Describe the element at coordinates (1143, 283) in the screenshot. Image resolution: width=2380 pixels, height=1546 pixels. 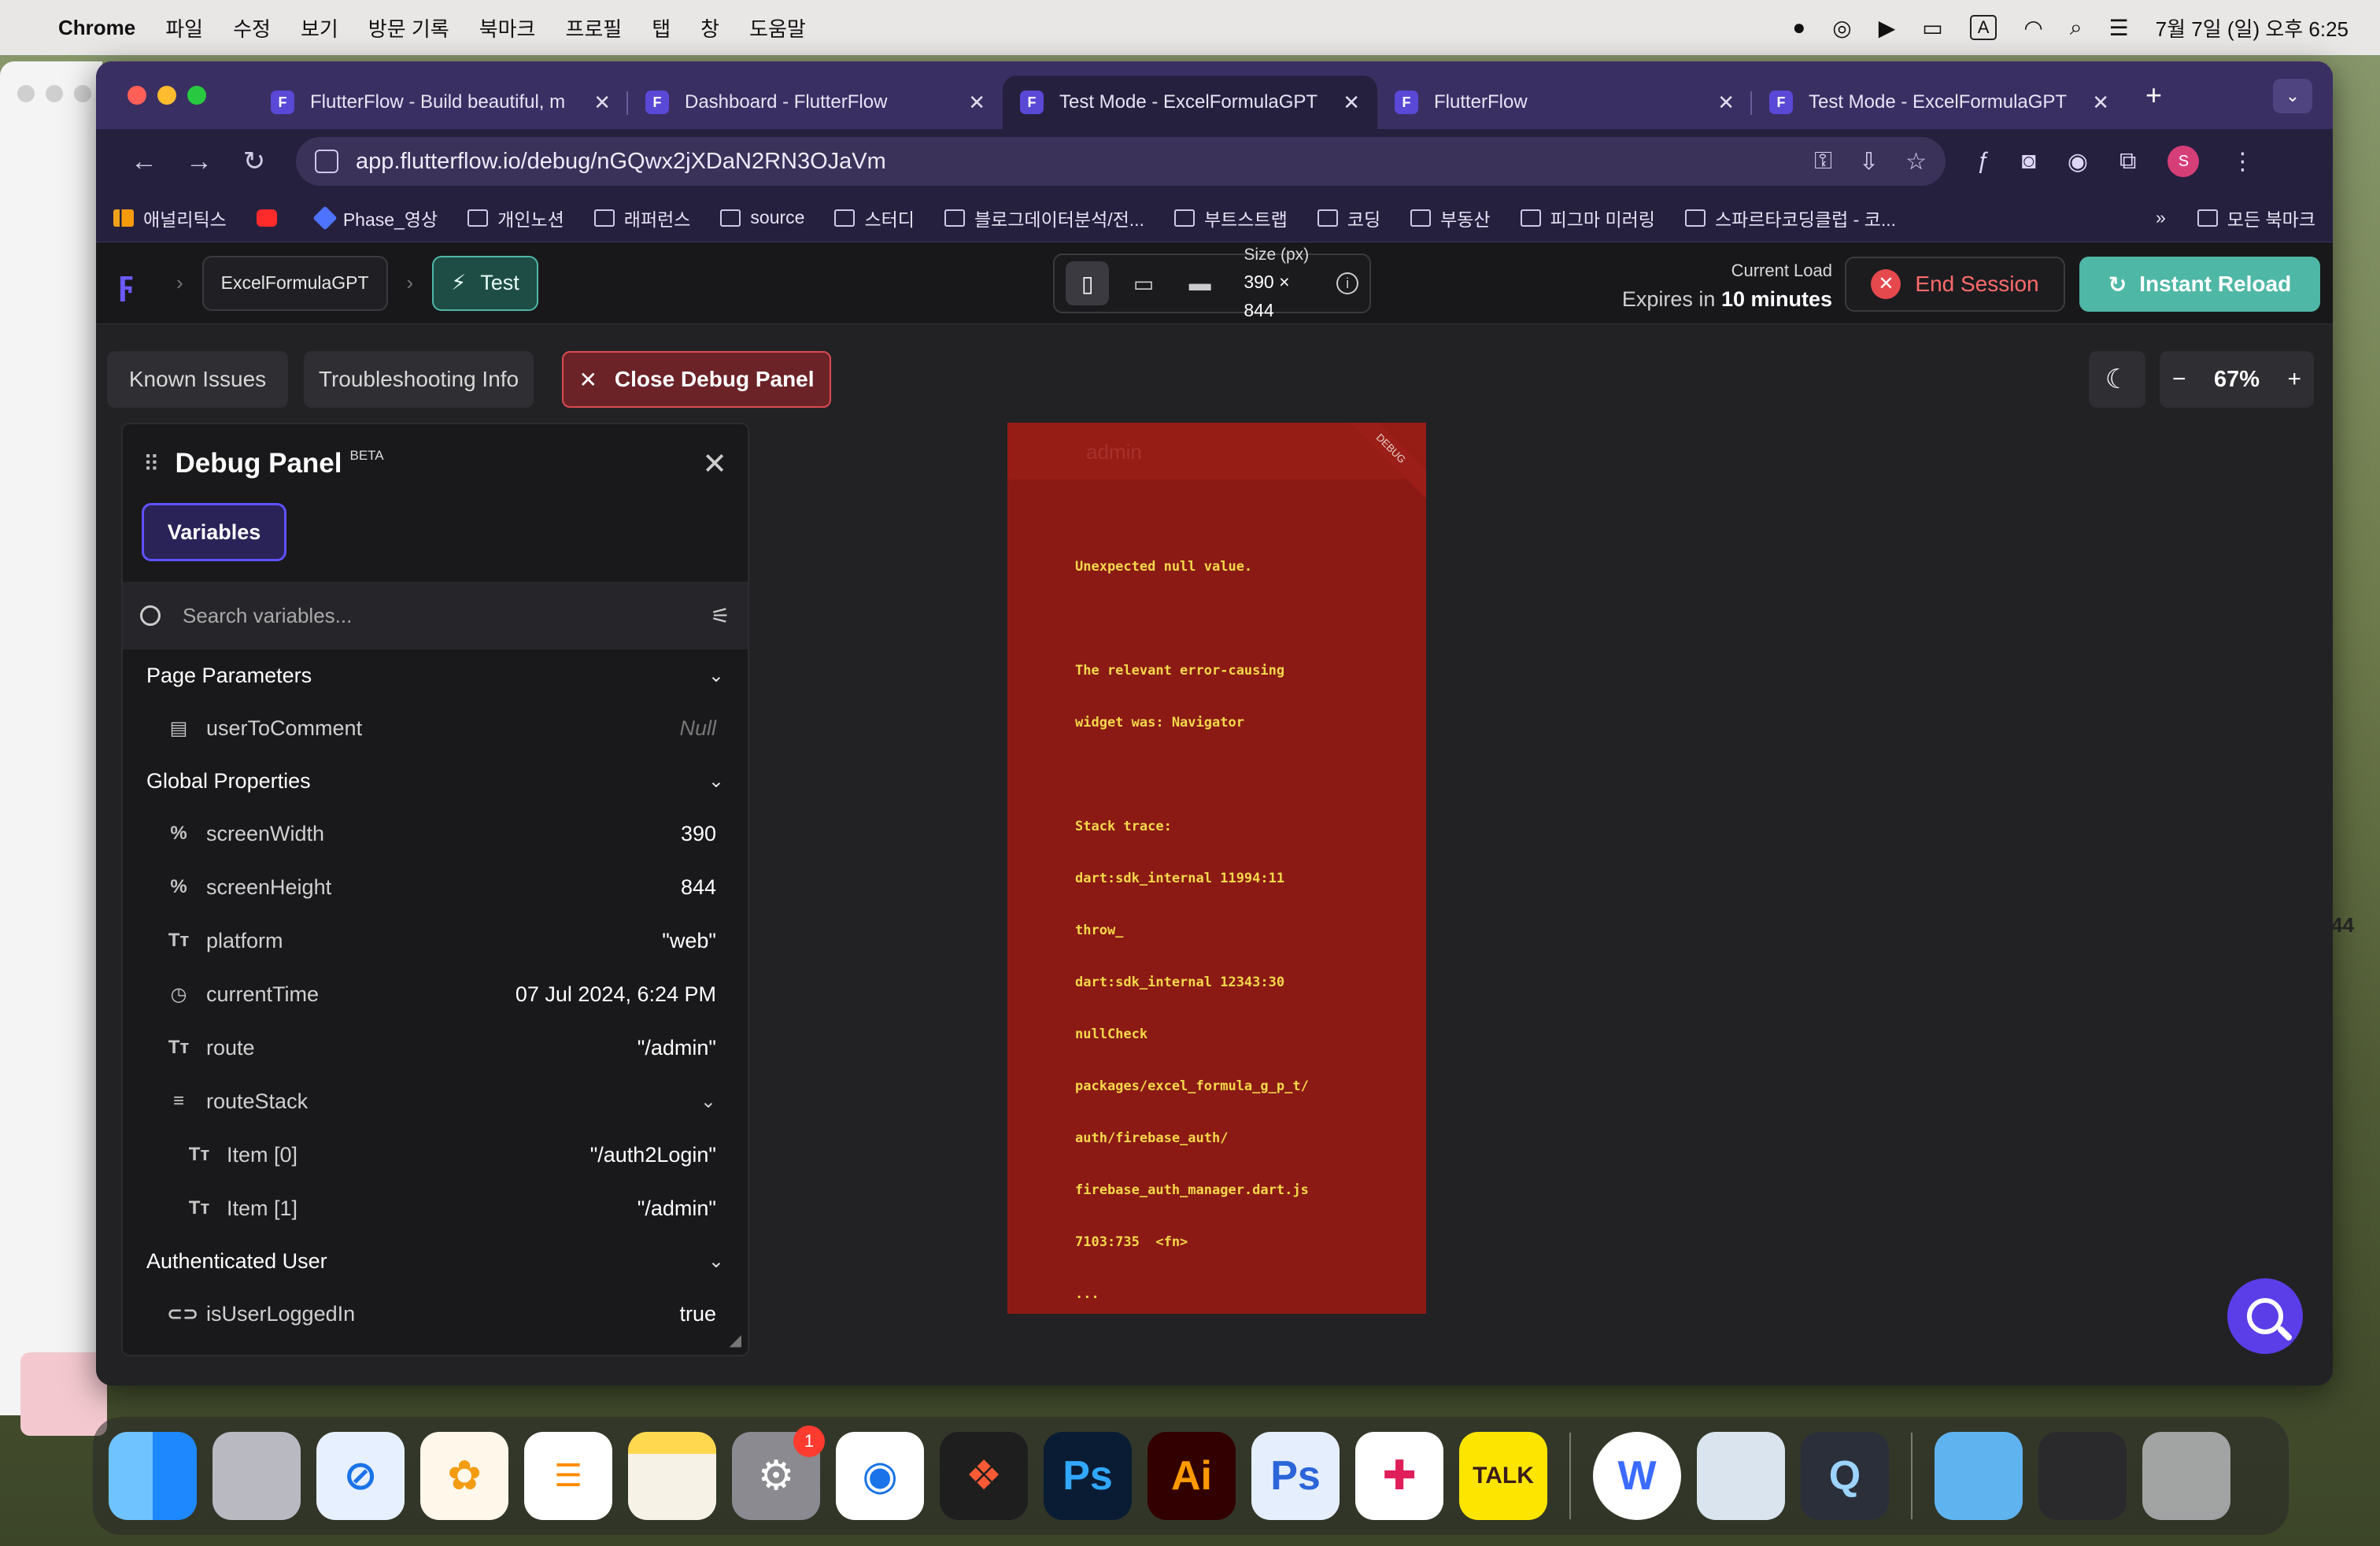
I see `tablet-device-icon: ▭` at that location.